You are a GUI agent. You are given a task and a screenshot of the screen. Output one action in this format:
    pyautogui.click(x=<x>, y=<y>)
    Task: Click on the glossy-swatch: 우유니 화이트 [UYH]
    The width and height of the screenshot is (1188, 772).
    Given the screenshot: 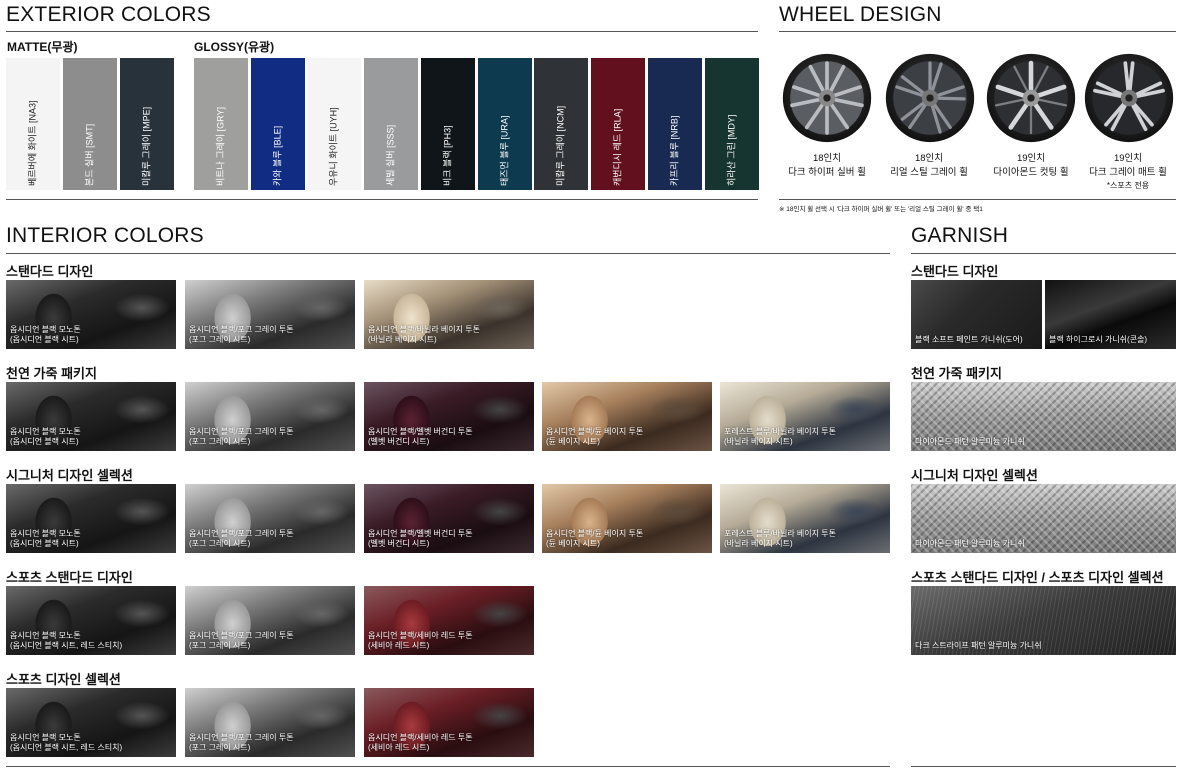 What is the action you would take?
    pyautogui.click(x=334, y=124)
    